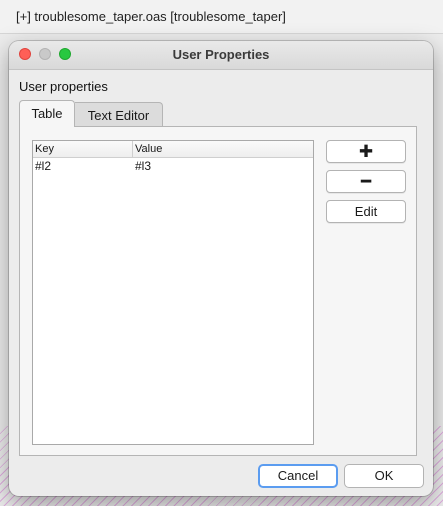  What do you see at coordinates (47, 113) in the screenshot?
I see `tab-table: Table` at bounding box center [47, 113].